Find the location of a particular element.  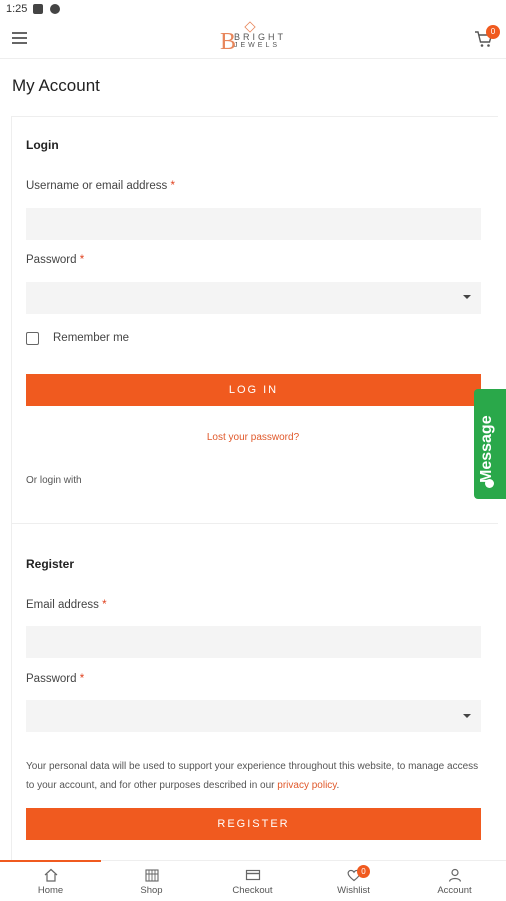

bottom-nav: Home Shop Checkout Wishlist Account is located at coordinates (253, 880).